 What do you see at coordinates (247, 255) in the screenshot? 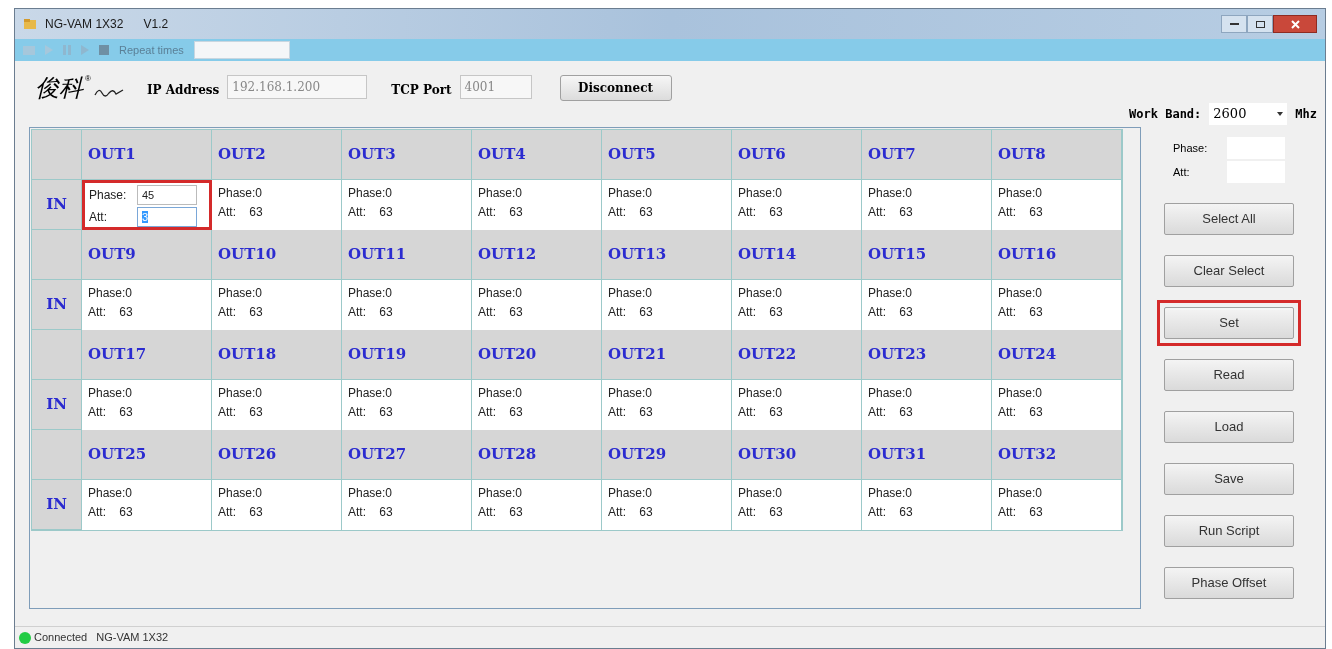
I see `output-header: OUT10` at bounding box center [247, 255].